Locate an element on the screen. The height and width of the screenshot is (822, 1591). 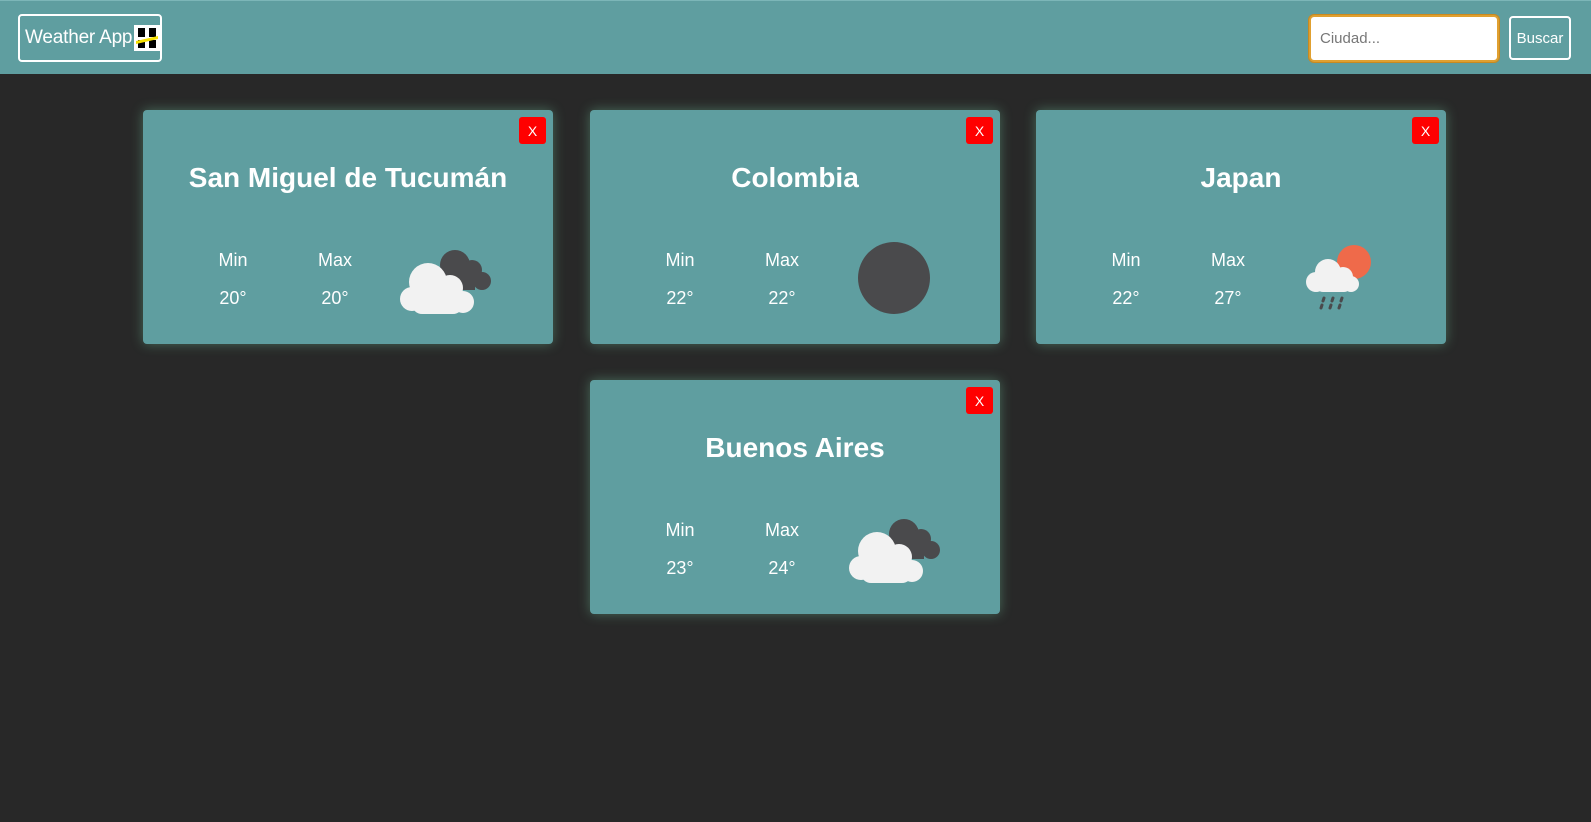
min-value: 20° is located at coordinates (233, 298).